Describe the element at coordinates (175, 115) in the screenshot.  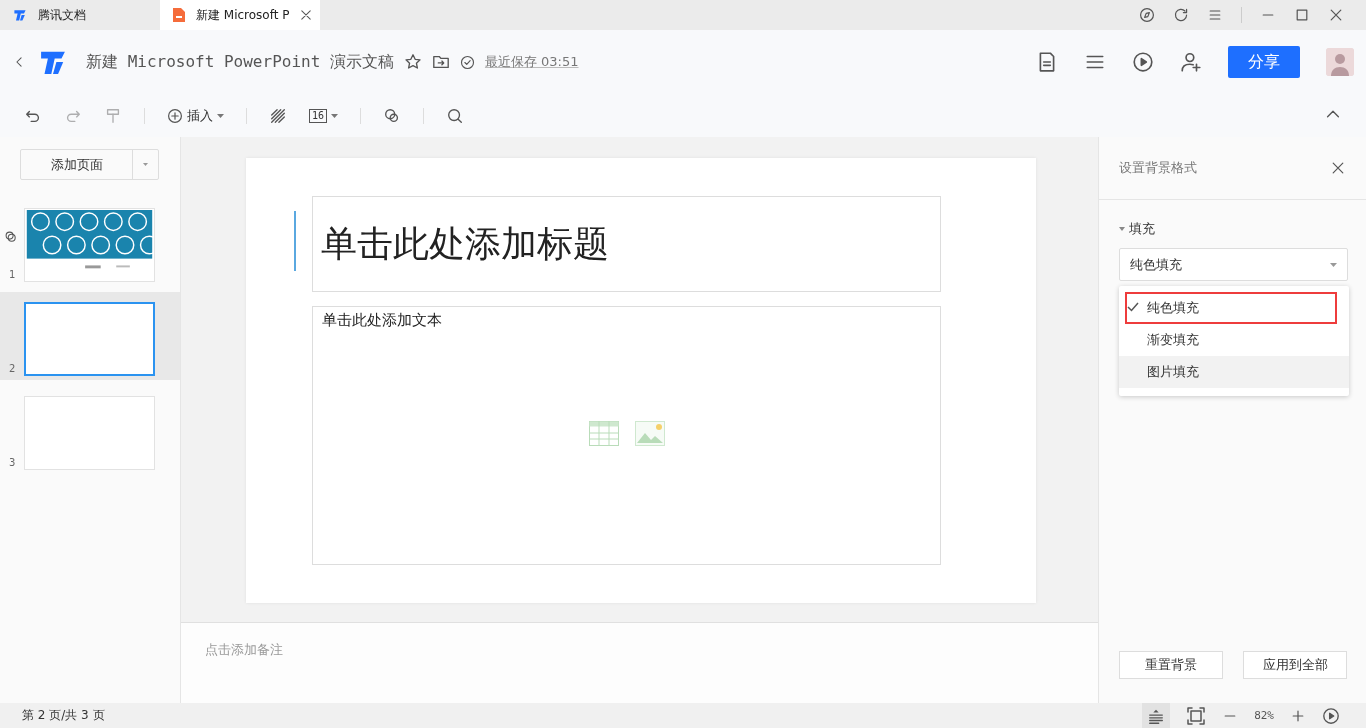
I see `add-circle-icon` at that location.